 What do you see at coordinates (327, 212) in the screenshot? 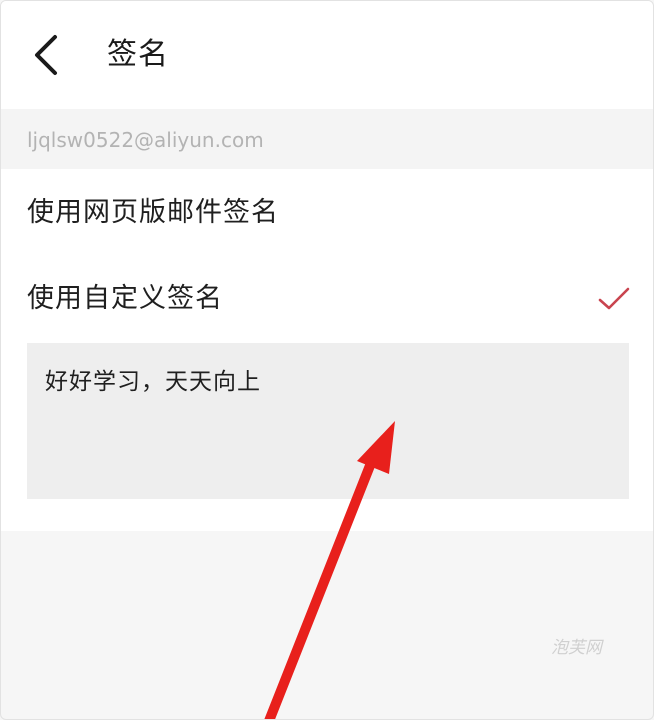
I see `option-web-signature: 使用网页版邮件签名` at bounding box center [327, 212].